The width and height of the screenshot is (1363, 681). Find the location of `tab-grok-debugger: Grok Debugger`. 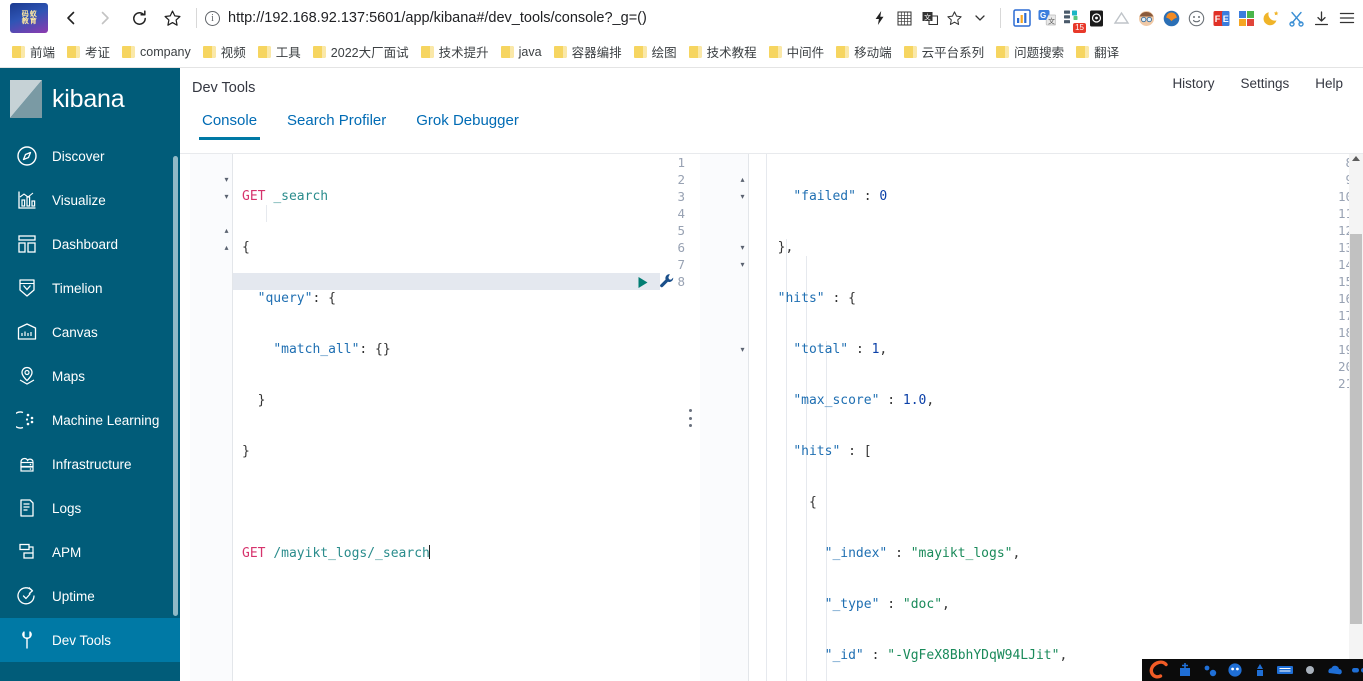

tab-grok-debugger: Grok Debugger is located at coordinates (467, 126).